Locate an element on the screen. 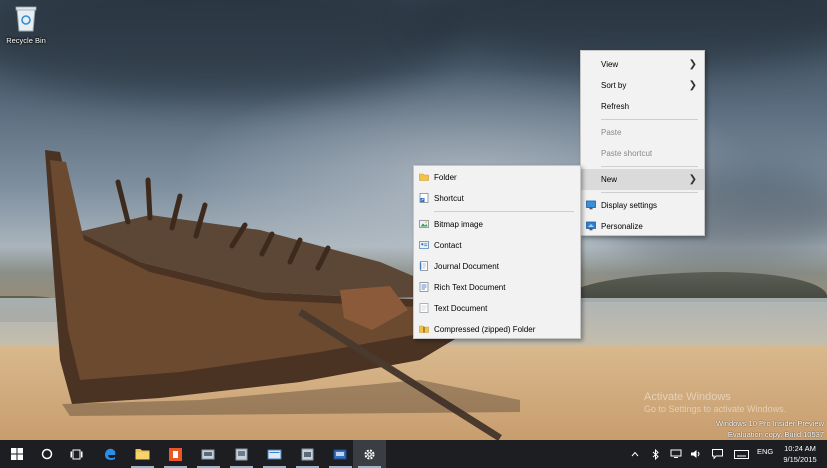 Image resolution: width=827 pixels, height=468 pixels. menu-item-label: Contact is located at coordinates (448, 245).